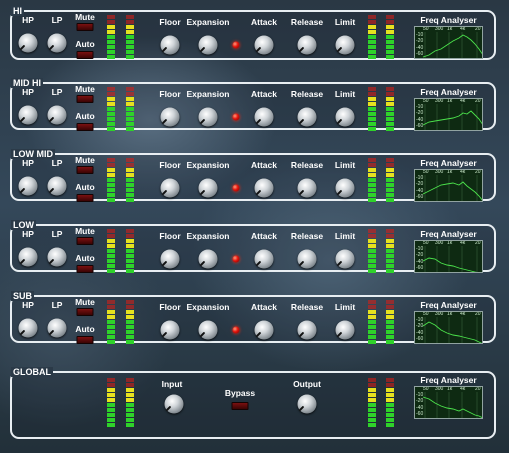 This screenshot has height=453, width=509. Describe the element at coordinates (452, 188) in the screenshot. I see `spectrum-svg` at that location.